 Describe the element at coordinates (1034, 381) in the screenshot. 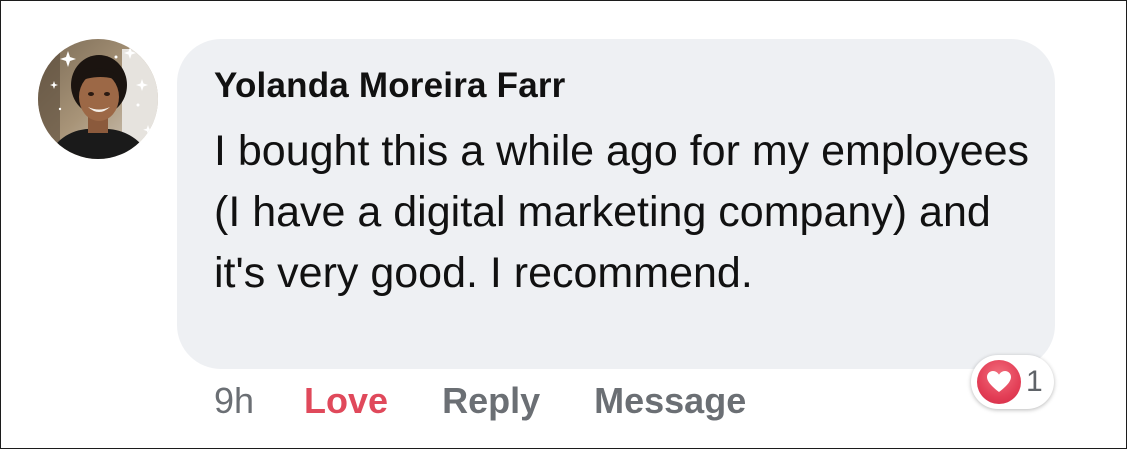

I see `reaction-count: 1` at that location.